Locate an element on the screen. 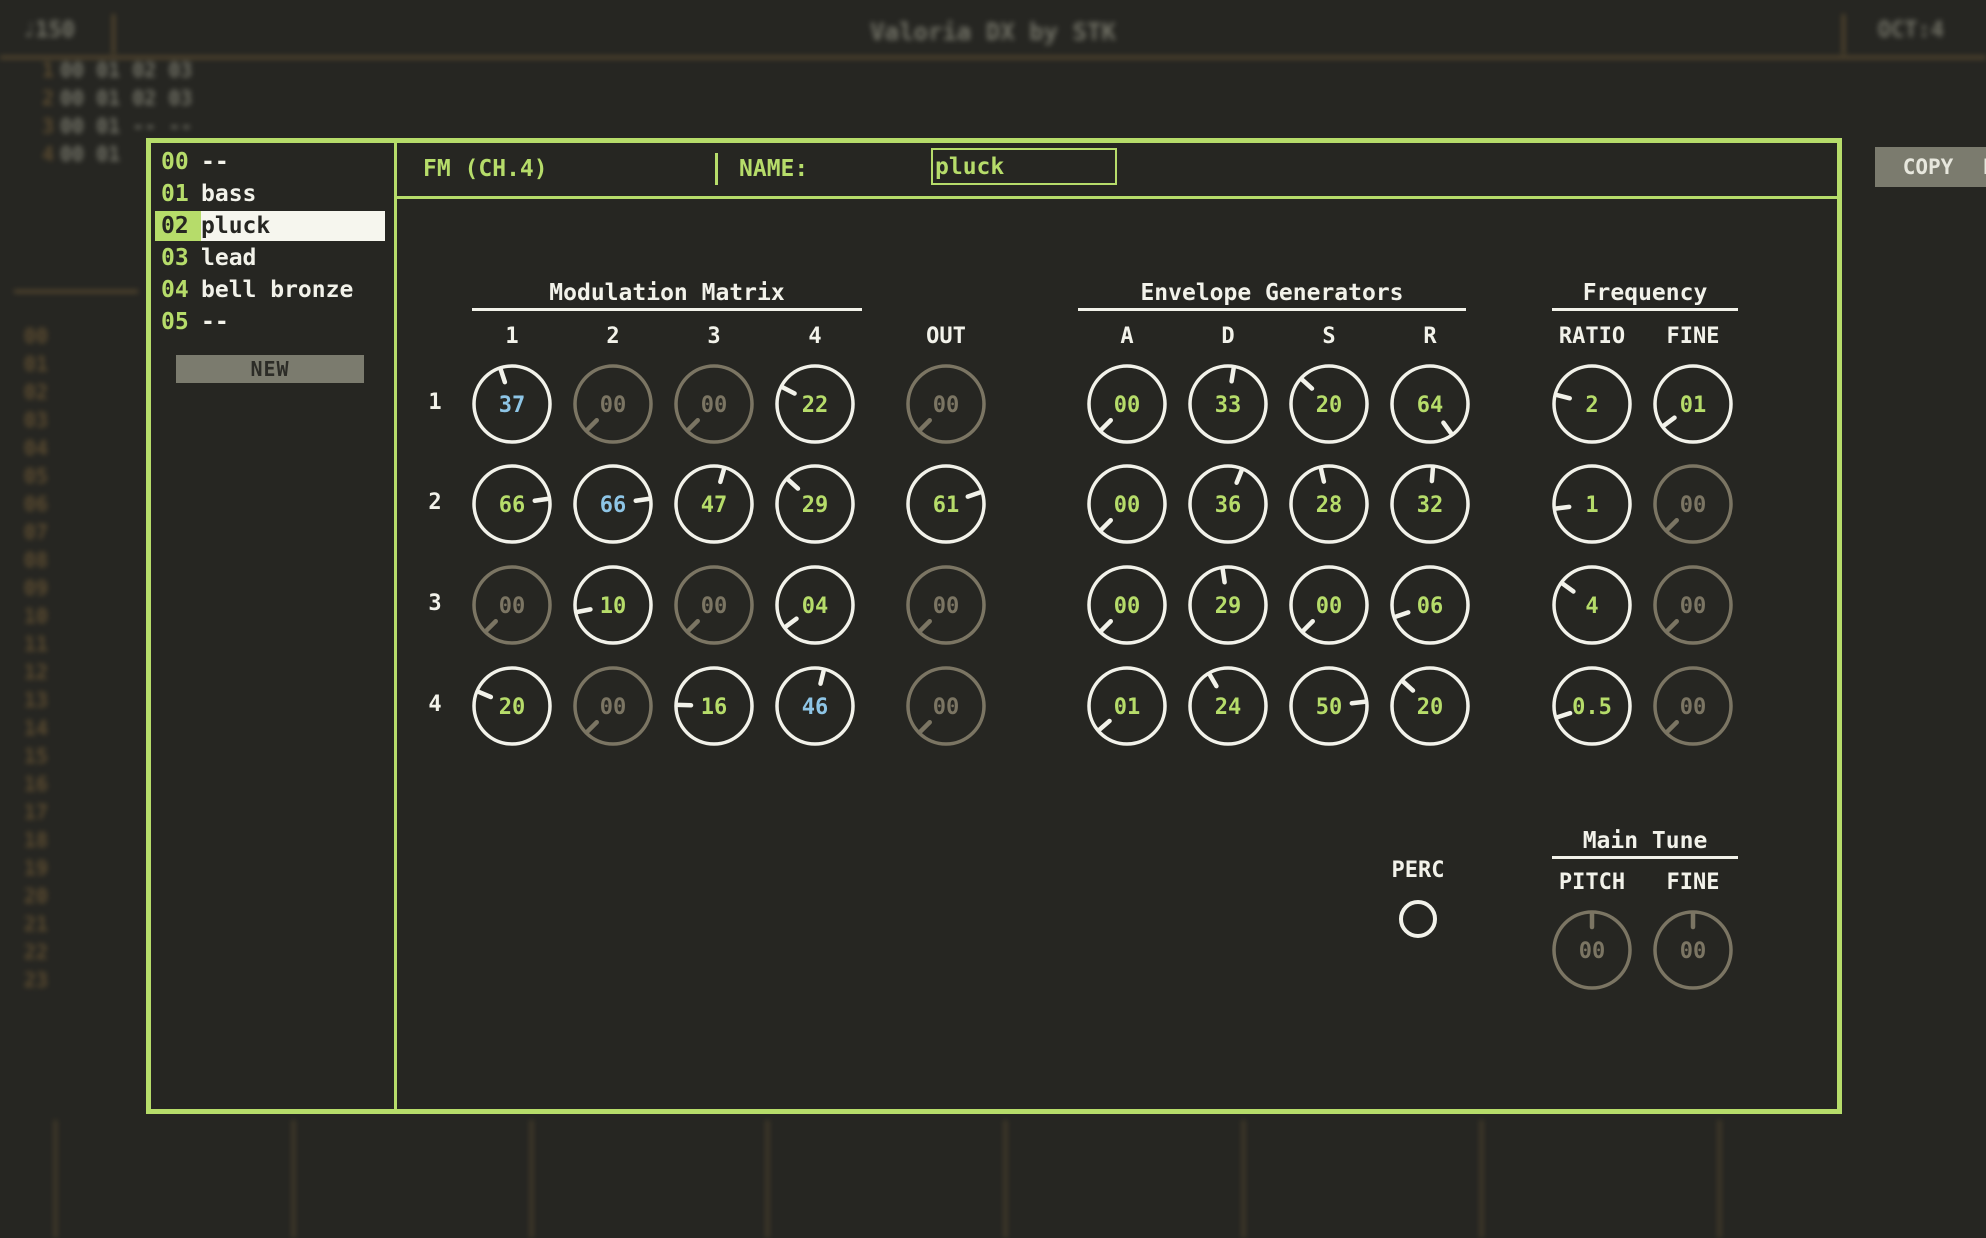 The height and width of the screenshot is (1238, 1986). envelope-knob: 32 is located at coordinates (1430, 504).